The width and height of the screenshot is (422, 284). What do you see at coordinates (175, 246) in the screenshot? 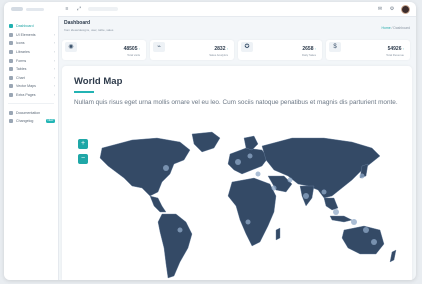
I see `region-south-america` at bounding box center [175, 246].